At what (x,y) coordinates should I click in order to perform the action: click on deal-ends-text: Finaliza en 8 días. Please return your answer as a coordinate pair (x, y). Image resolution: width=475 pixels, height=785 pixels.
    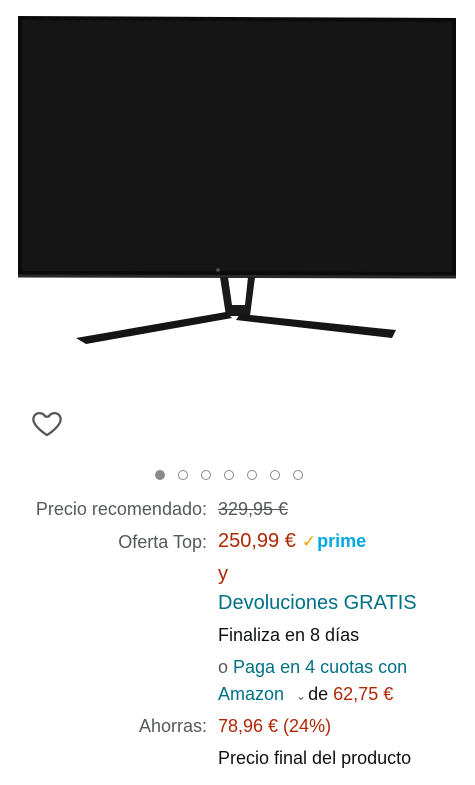
    Looking at the image, I should click on (289, 635).